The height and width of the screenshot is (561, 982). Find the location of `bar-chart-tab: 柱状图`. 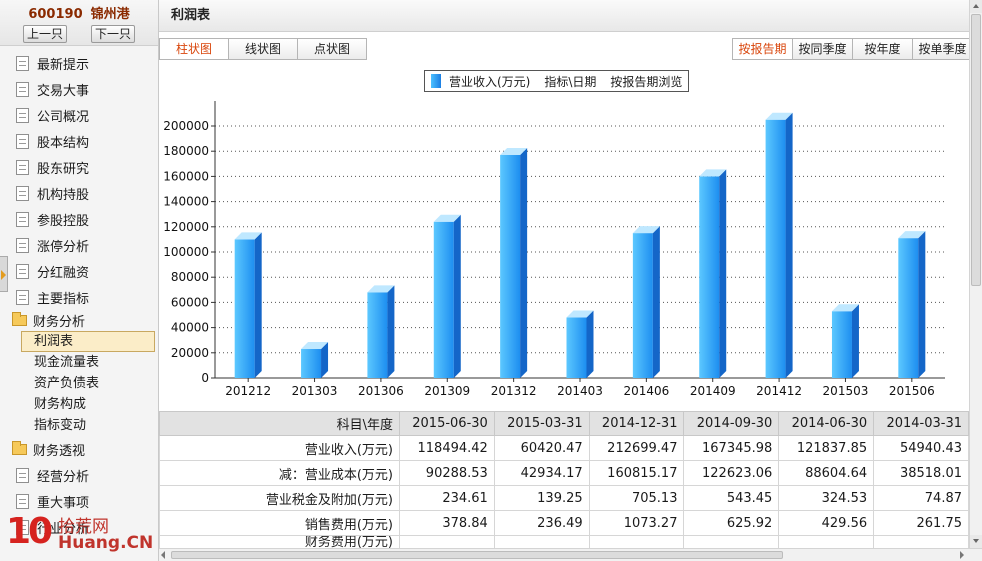

bar-chart-tab: 柱状图 is located at coordinates (194, 49).